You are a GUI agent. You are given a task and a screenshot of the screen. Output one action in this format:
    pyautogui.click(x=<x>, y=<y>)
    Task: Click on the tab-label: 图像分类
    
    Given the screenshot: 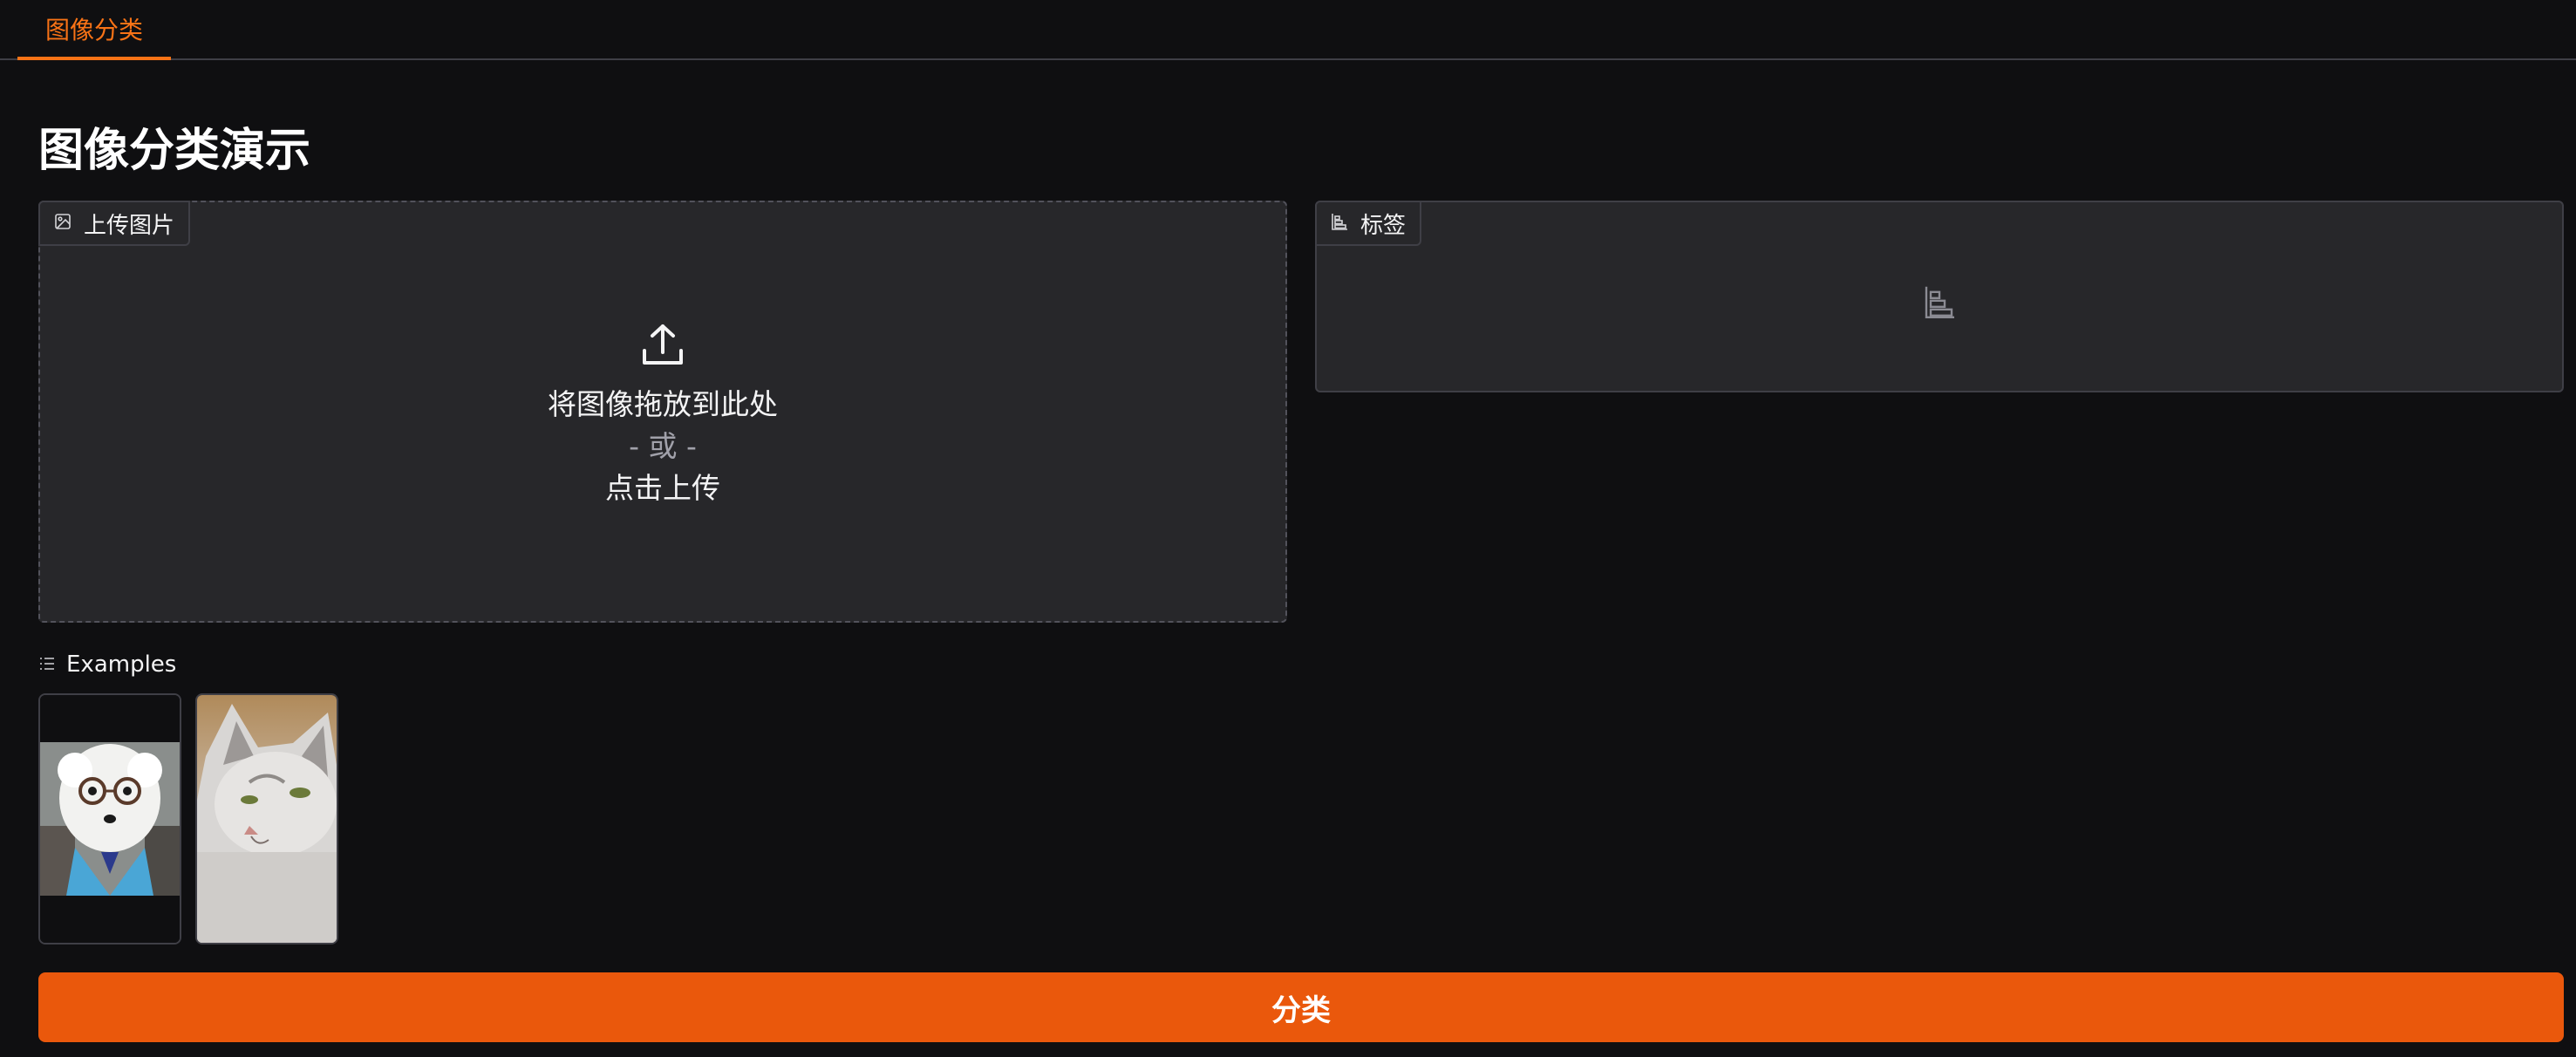 What is the action you would take?
    pyautogui.click(x=94, y=30)
    